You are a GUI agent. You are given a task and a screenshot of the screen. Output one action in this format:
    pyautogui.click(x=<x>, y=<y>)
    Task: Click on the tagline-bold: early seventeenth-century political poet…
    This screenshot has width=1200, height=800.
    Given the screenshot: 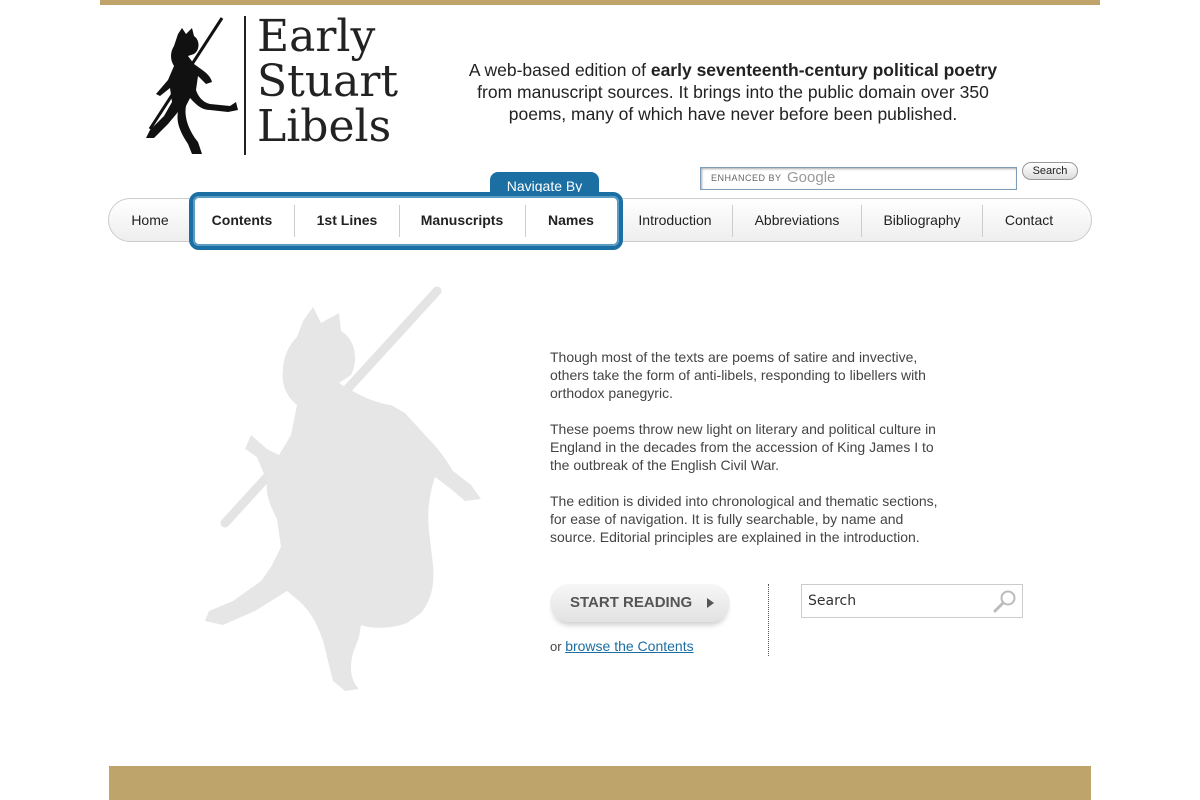 What is the action you would take?
    pyautogui.click(x=824, y=70)
    